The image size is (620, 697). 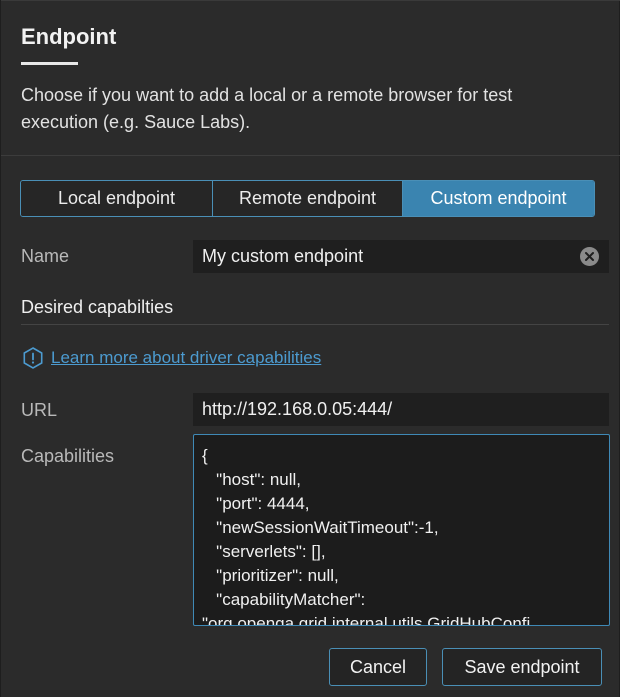 What do you see at coordinates (116, 198) in the screenshot?
I see `tab-local-endpoint: Local endpoint` at bounding box center [116, 198].